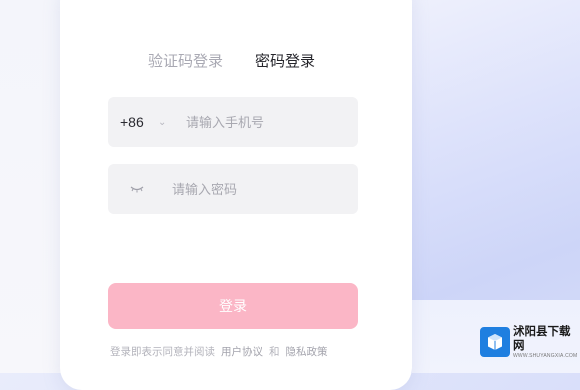  I want to click on agreement-prefix: 登录即表示同意并阅读, so click(162, 352).